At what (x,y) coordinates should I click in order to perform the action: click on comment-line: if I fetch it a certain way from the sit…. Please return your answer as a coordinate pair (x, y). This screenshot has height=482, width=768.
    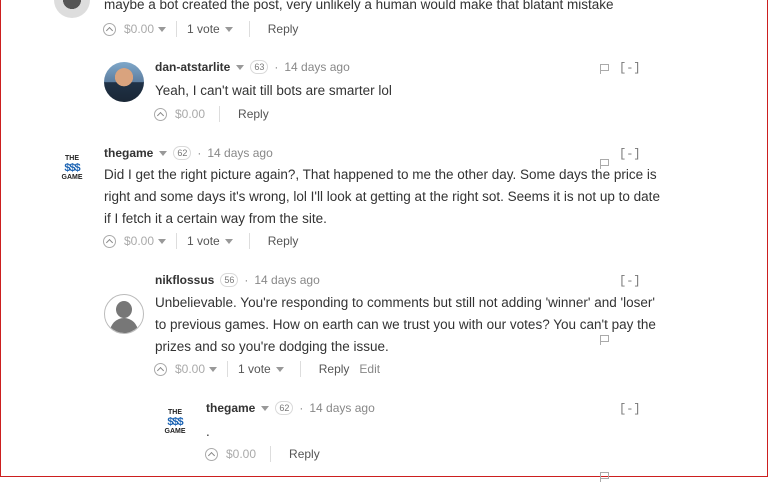
    Looking at the image, I should click on (215, 218).